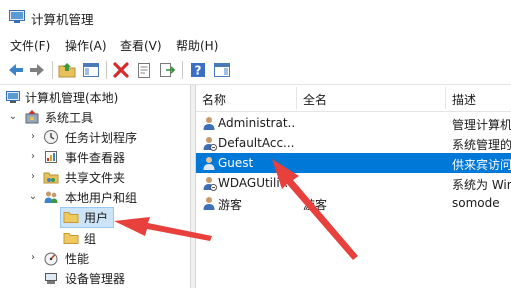 This screenshot has height=288, width=511. What do you see at coordinates (51, 278) in the screenshot?
I see `device-manager-icon` at bounding box center [51, 278].